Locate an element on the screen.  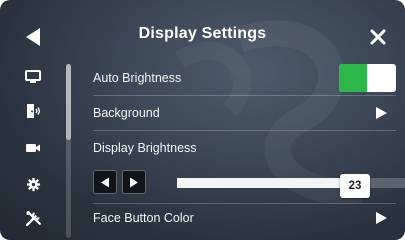
brightness-controls: 23 is located at coordinates (249, 184).